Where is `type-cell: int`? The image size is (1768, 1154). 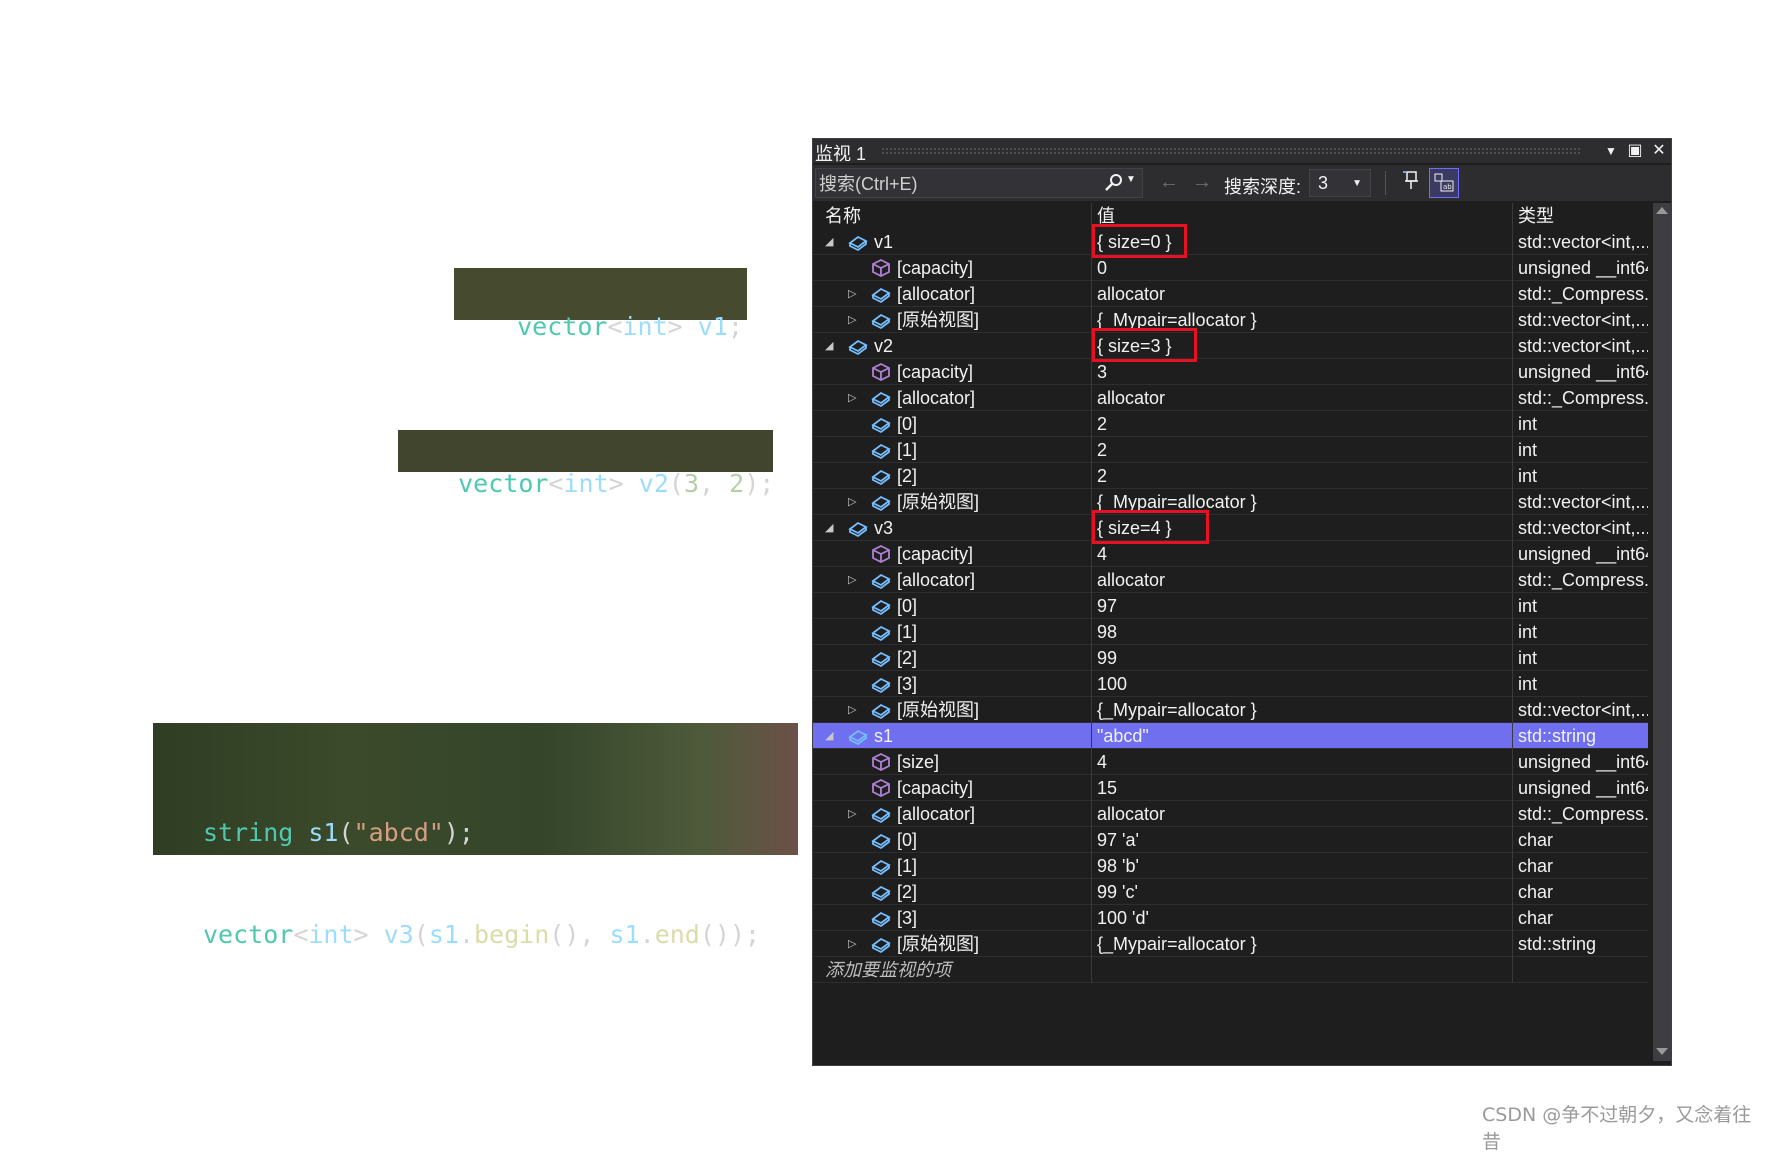
type-cell: int is located at coordinates (1528, 476).